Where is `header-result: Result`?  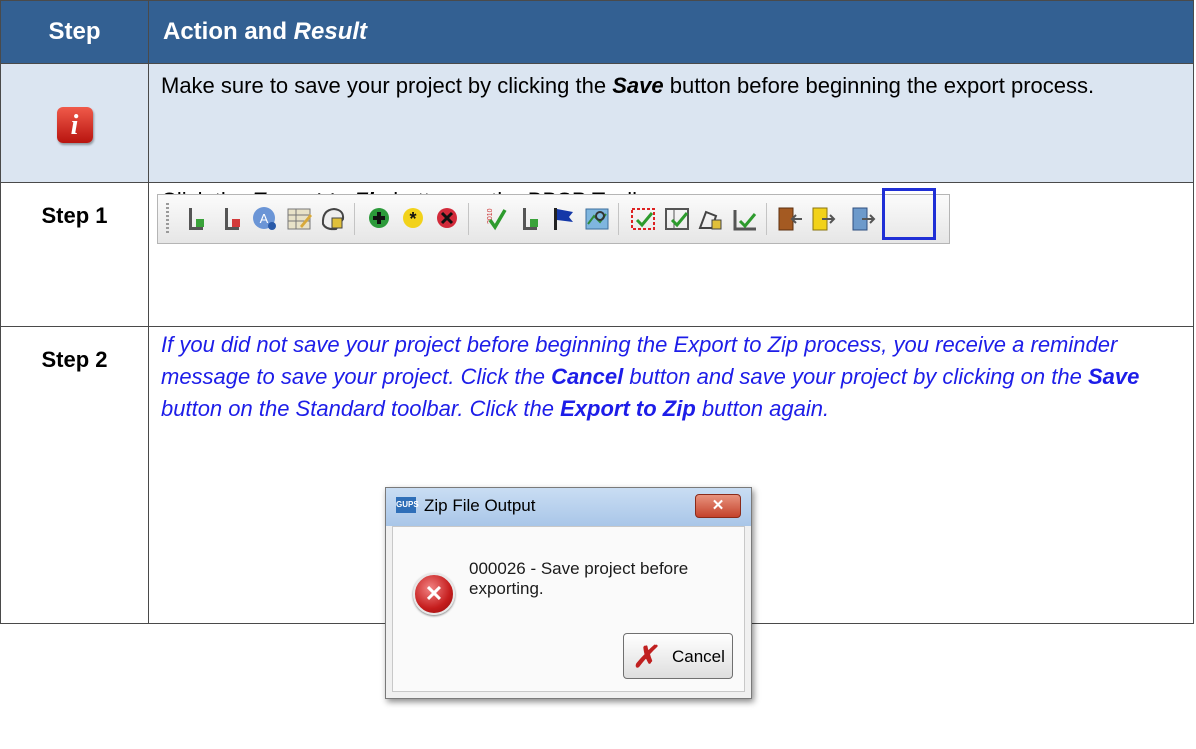
header-result: Result is located at coordinates (330, 31).